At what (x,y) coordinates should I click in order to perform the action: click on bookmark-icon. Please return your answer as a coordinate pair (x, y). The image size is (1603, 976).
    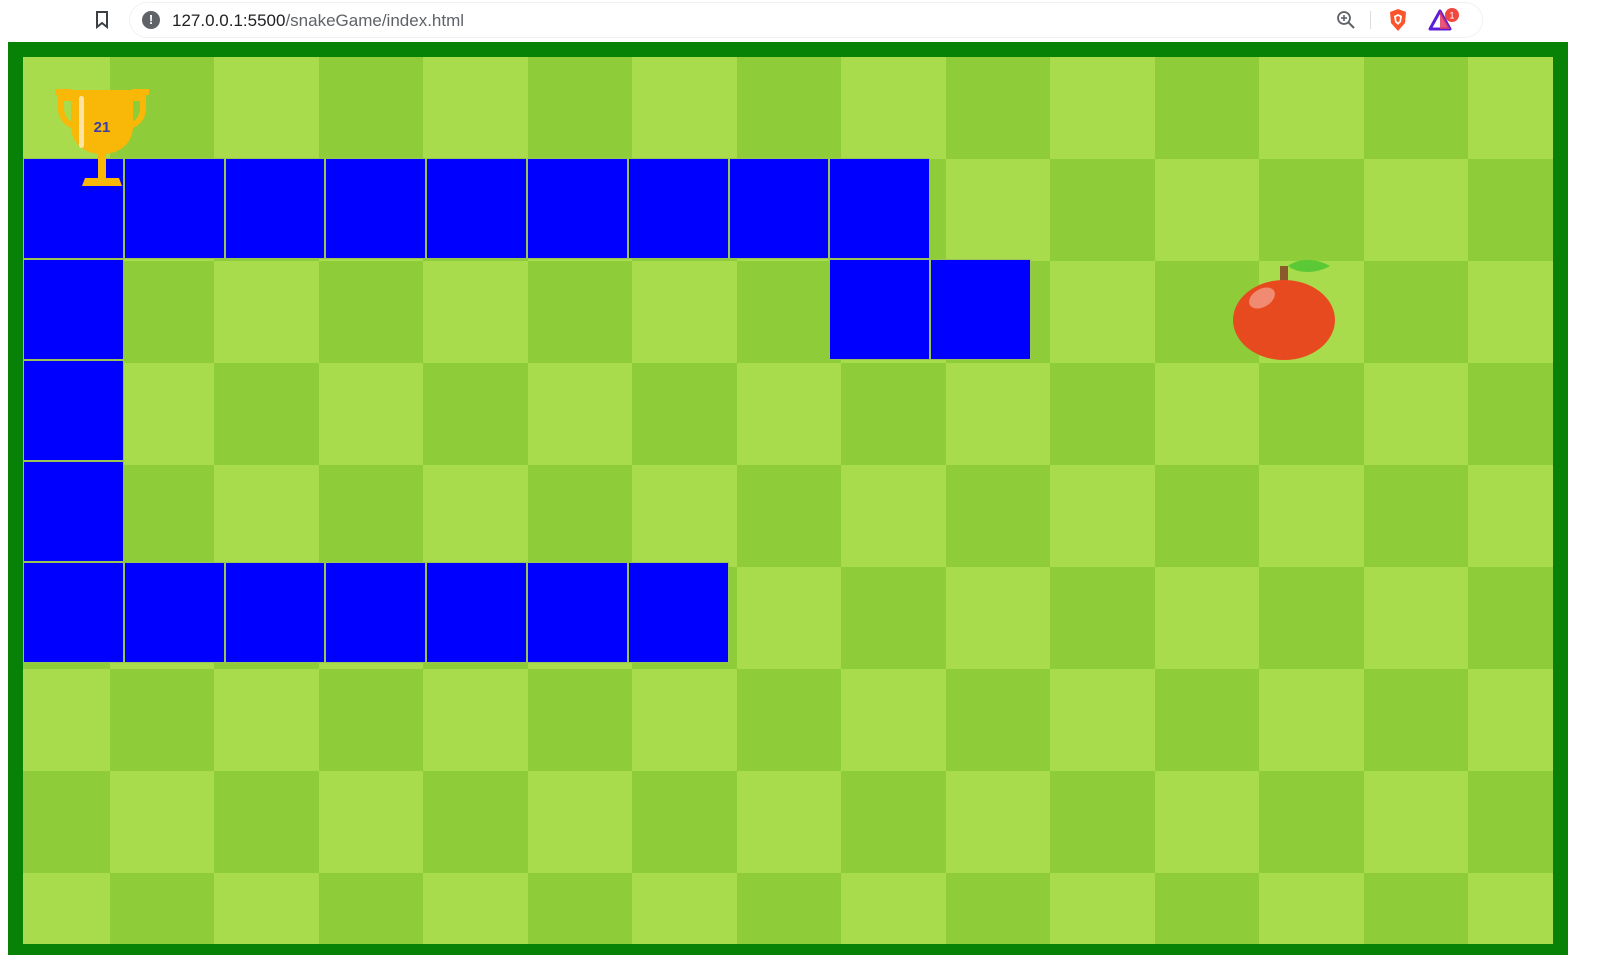
    Looking at the image, I should click on (102, 20).